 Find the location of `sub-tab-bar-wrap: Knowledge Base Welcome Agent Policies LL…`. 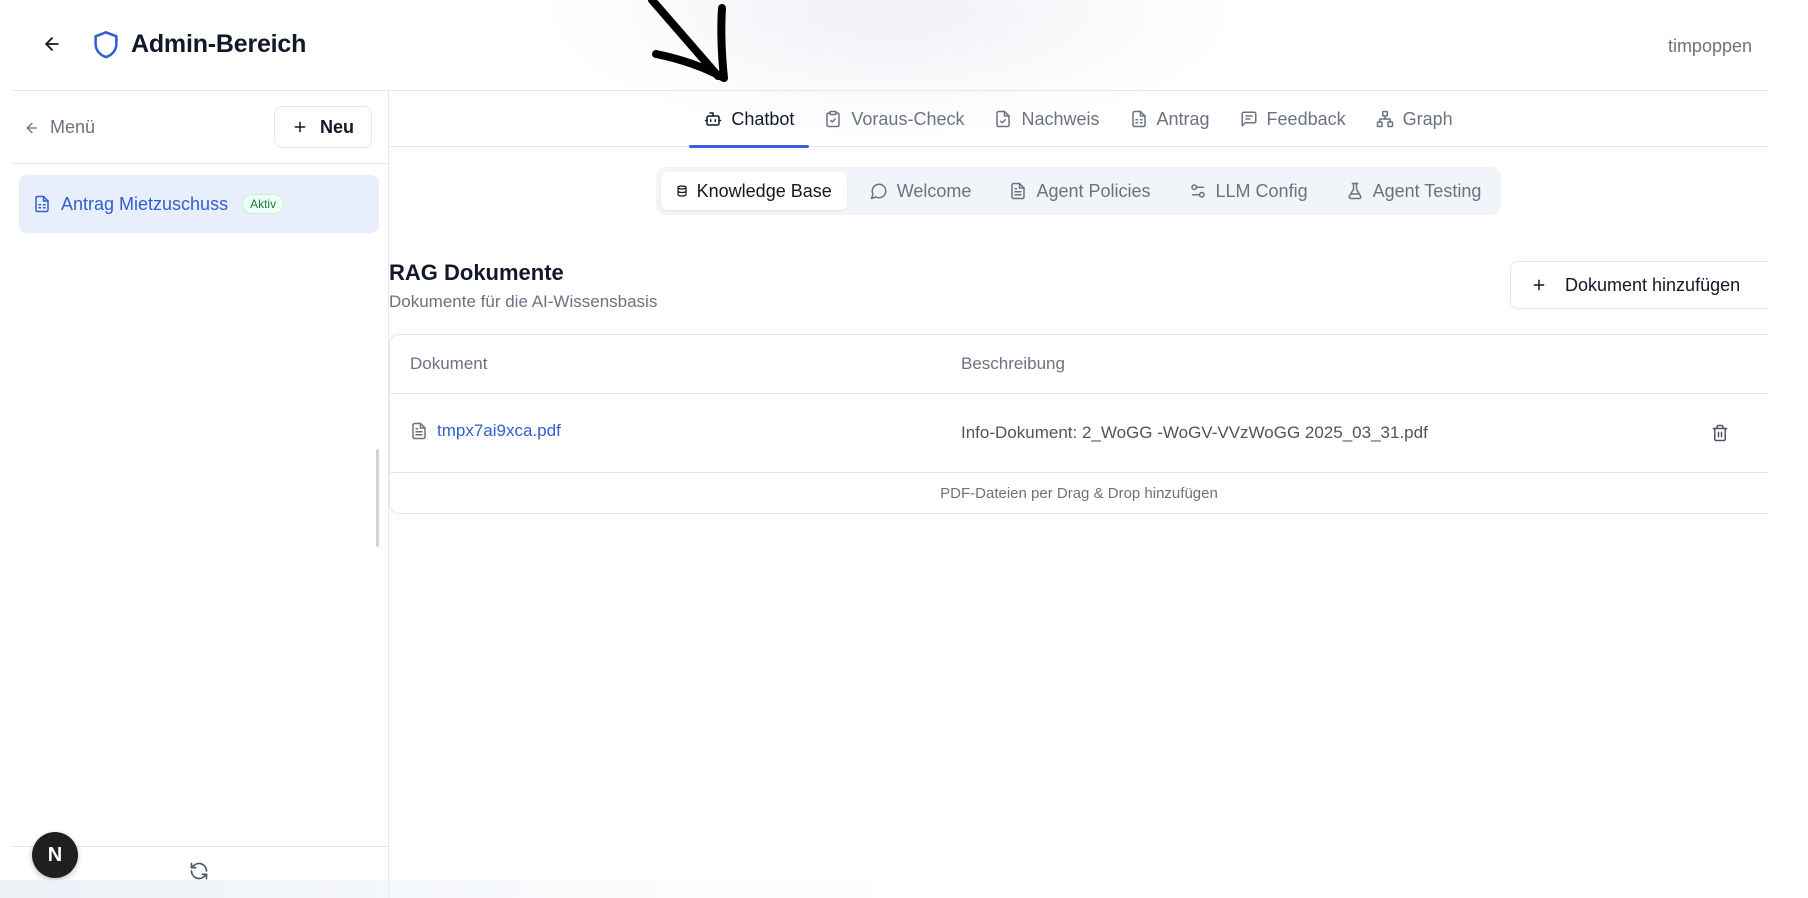

sub-tab-bar-wrap: Knowledge Base Welcome Agent Policies LL… is located at coordinates (1078, 191).